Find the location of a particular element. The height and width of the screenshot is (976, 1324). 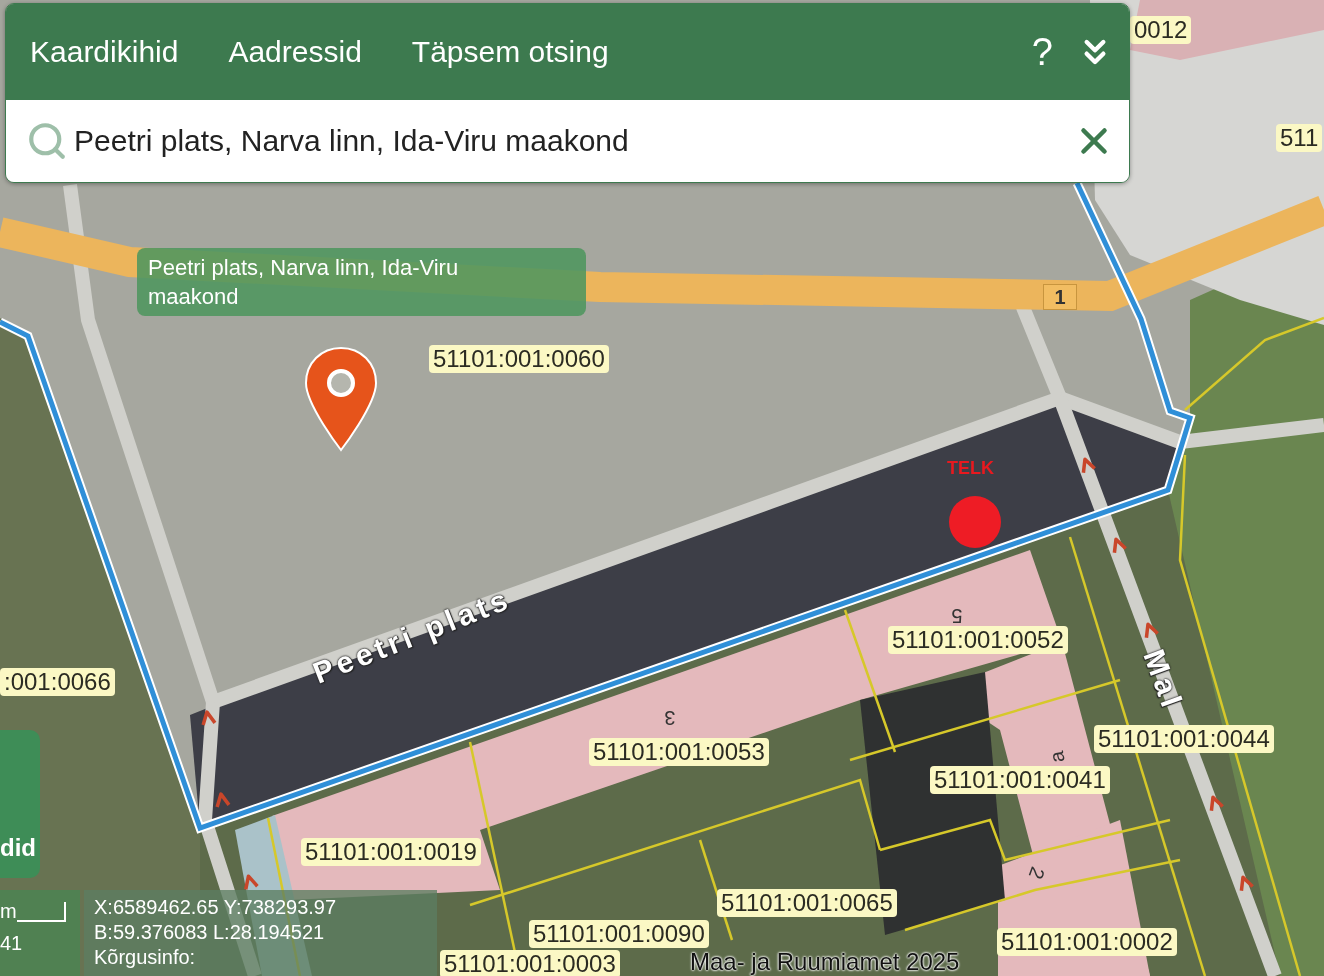

parcel-number-label: 51101:001:0052 is located at coordinates (978, 640).